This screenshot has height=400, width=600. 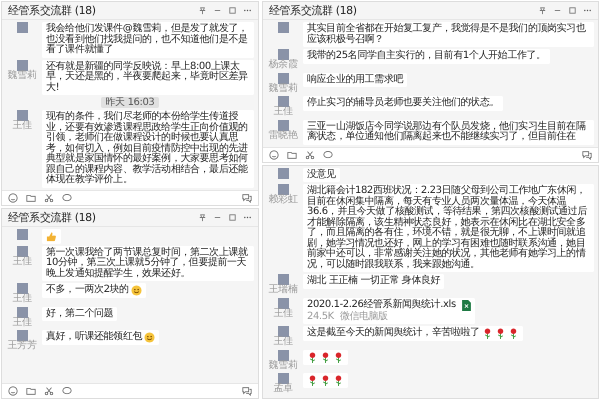 What do you see at coordinates (446, 132) in the screenshot?
I see `message-text: 三亚一山湖饭店今同学说那边有个队员发烧，他们实习生目前在隔离状态，单位通知他们隔离起来也不能继续实习了，但目前住在` at bounding box center [446, 132].